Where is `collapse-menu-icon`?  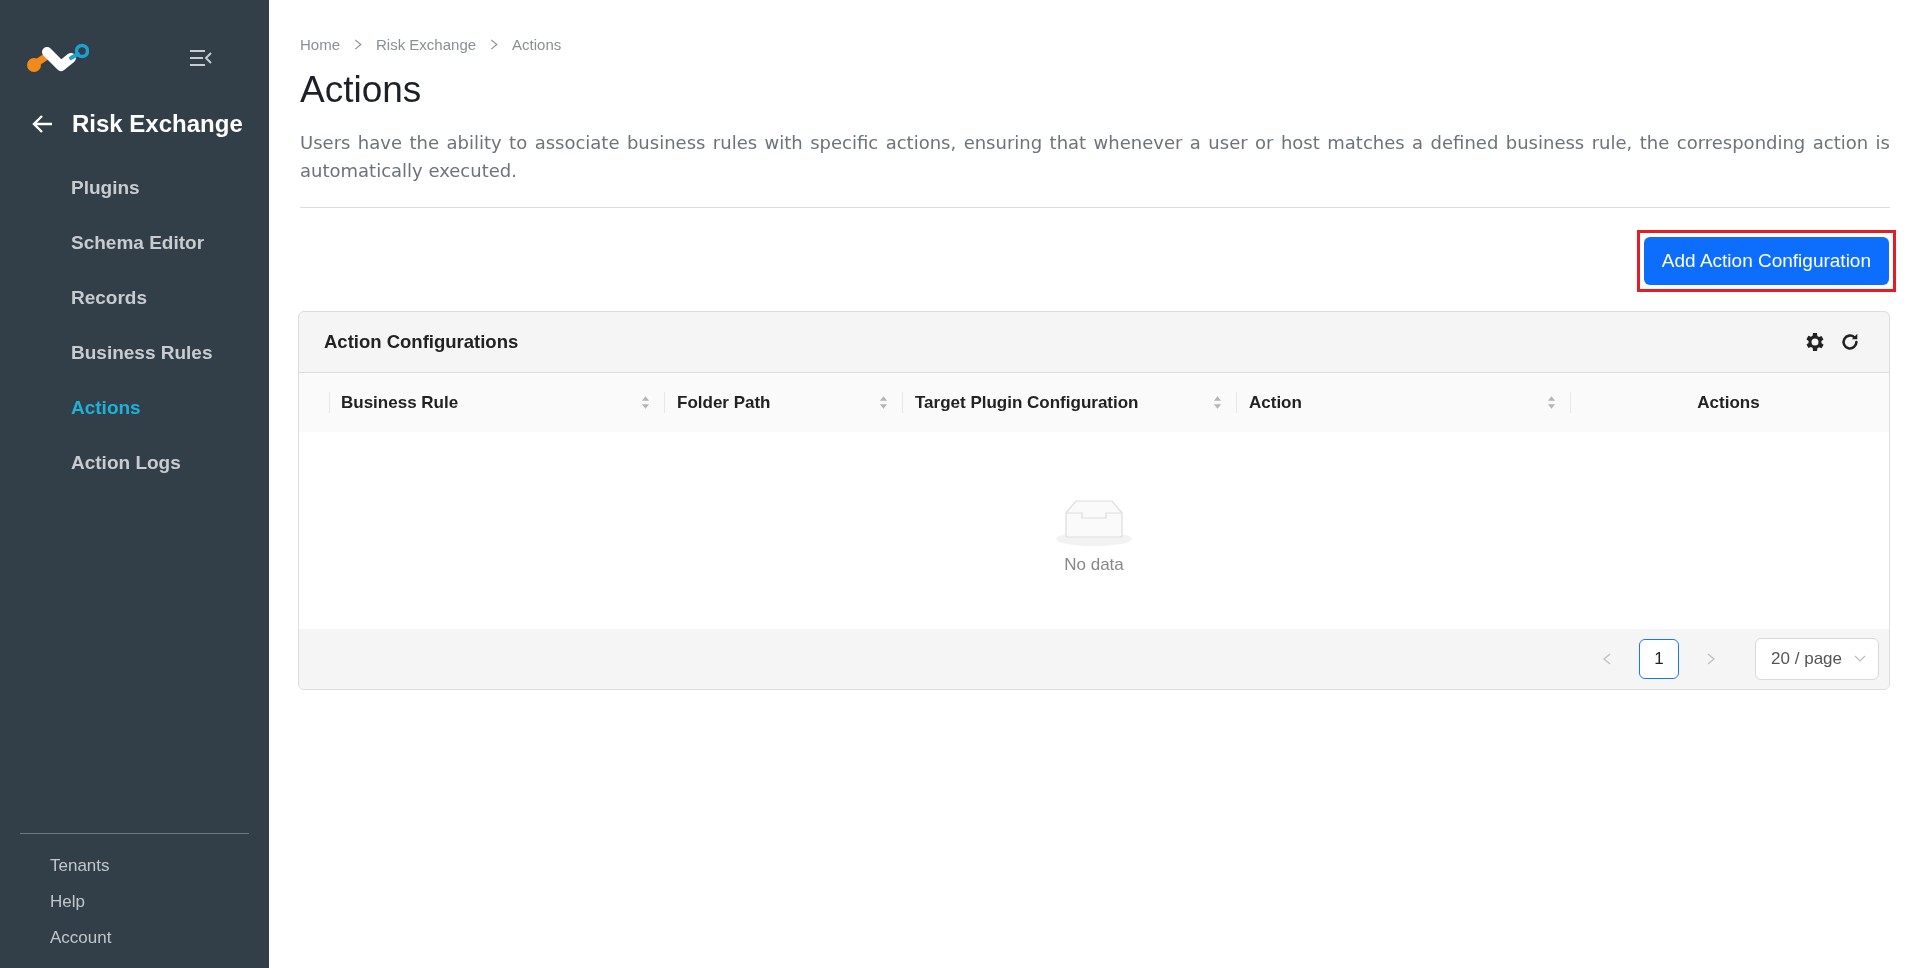 collapse-menu-icon is located at coordinates (201, 58).